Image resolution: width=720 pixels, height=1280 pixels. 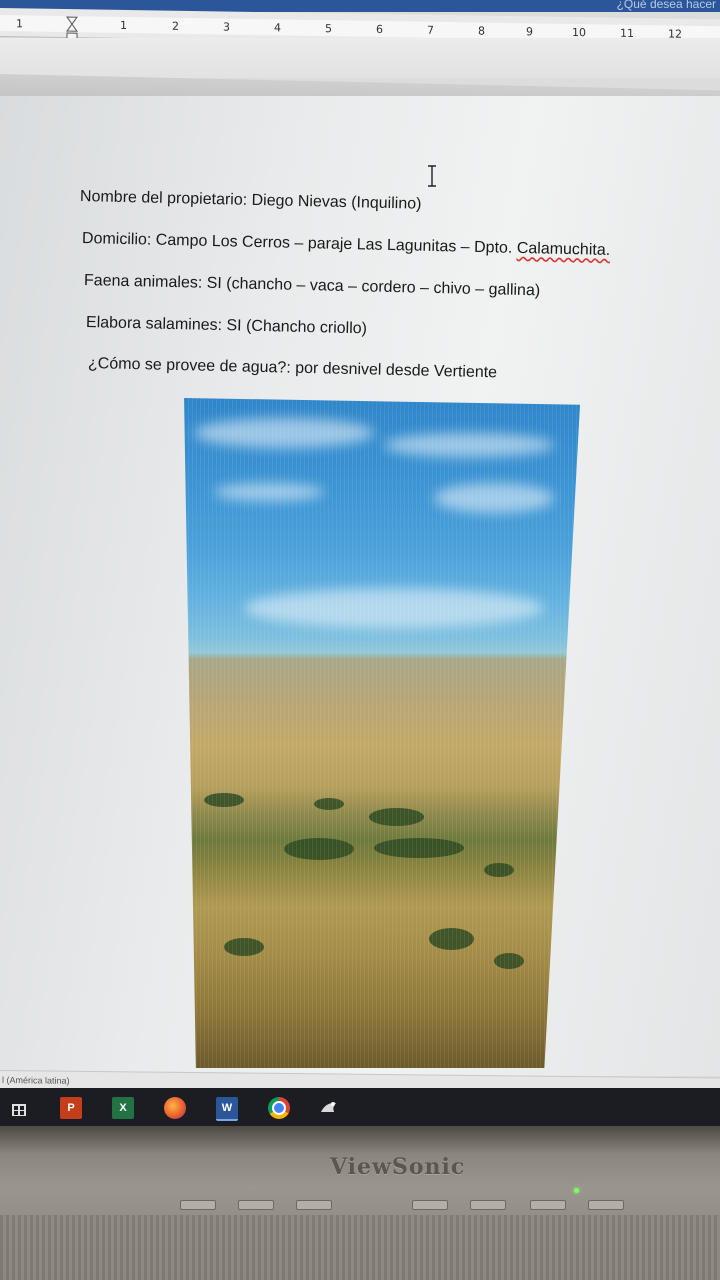 What do you see at coordinates (481, 31) in the screenshot?
I see `ruler-number: 8` at bounding box center [481, 31].